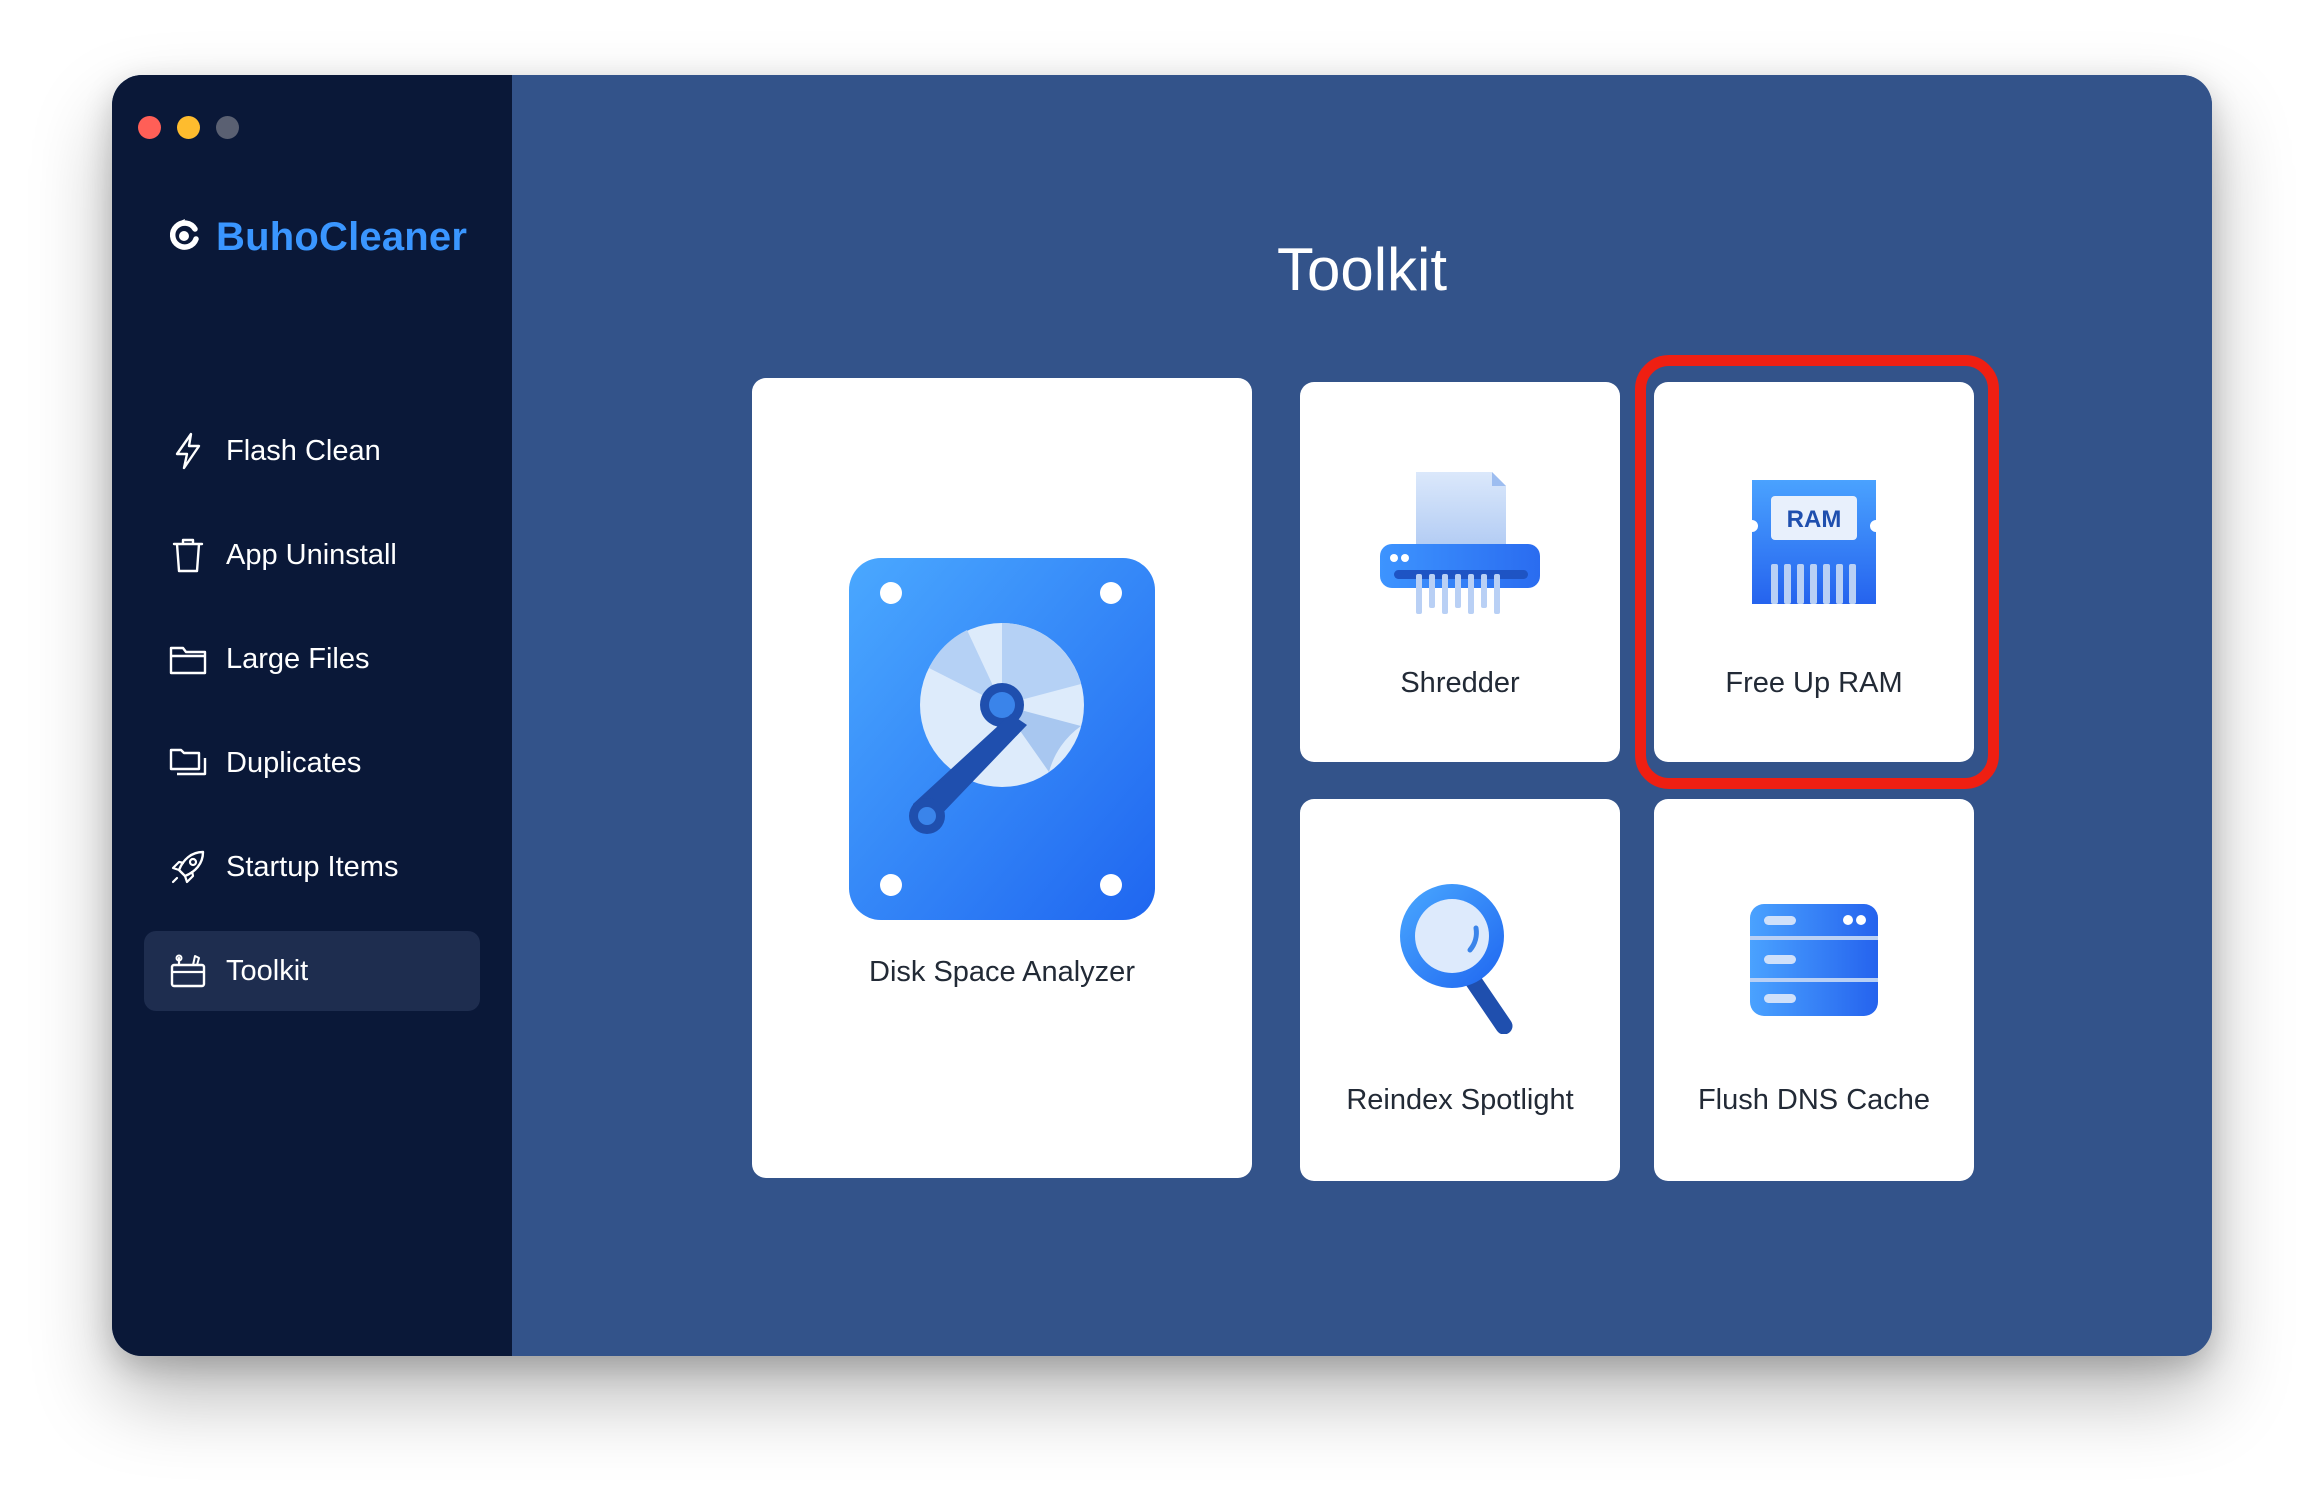  I want to click on sidebar-item-label: Startup Items, so click(312, 866).